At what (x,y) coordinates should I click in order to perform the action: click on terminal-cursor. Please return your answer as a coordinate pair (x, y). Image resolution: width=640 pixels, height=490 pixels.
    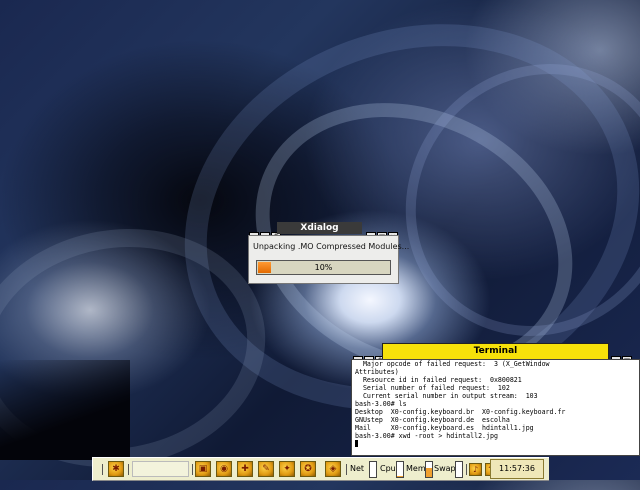
    Looking at the image, I should click on (356, 443).